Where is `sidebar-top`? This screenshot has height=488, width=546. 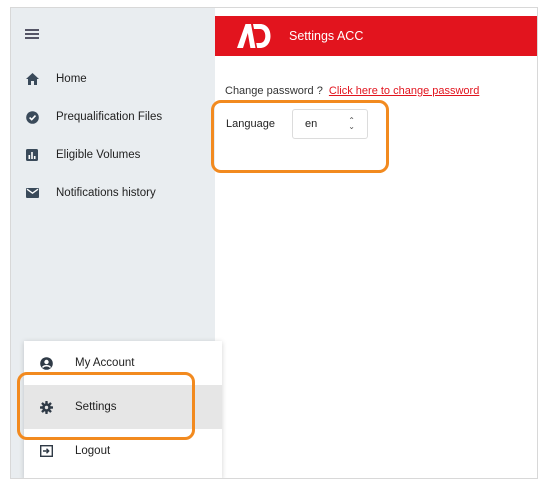
sidebar-top is located at coordinates (113, 34).